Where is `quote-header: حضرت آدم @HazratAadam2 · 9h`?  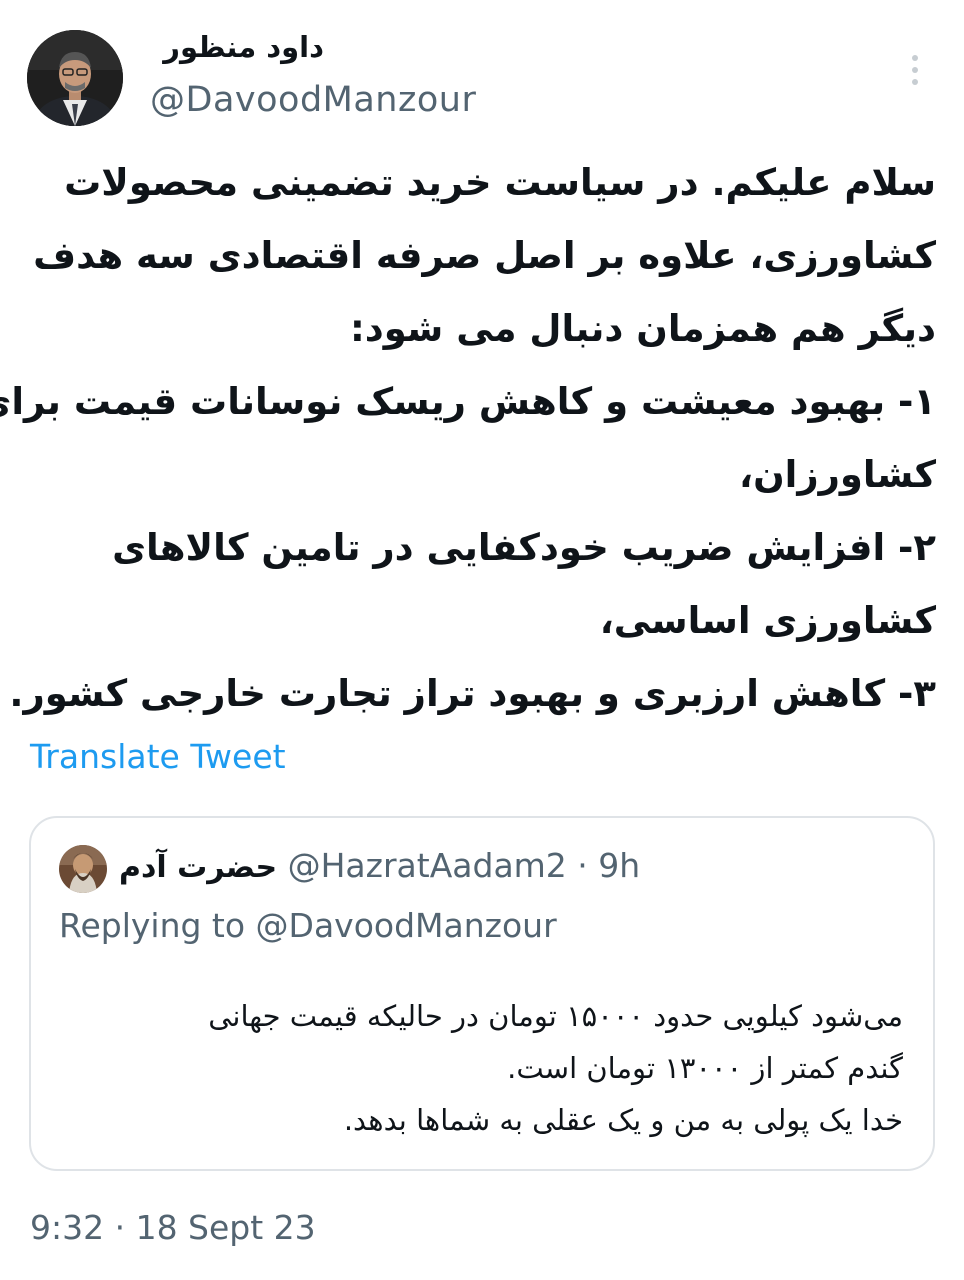
quote-header: حضرت آدم @HazratAadam2 · 9h is located at coordinates (379, 865).